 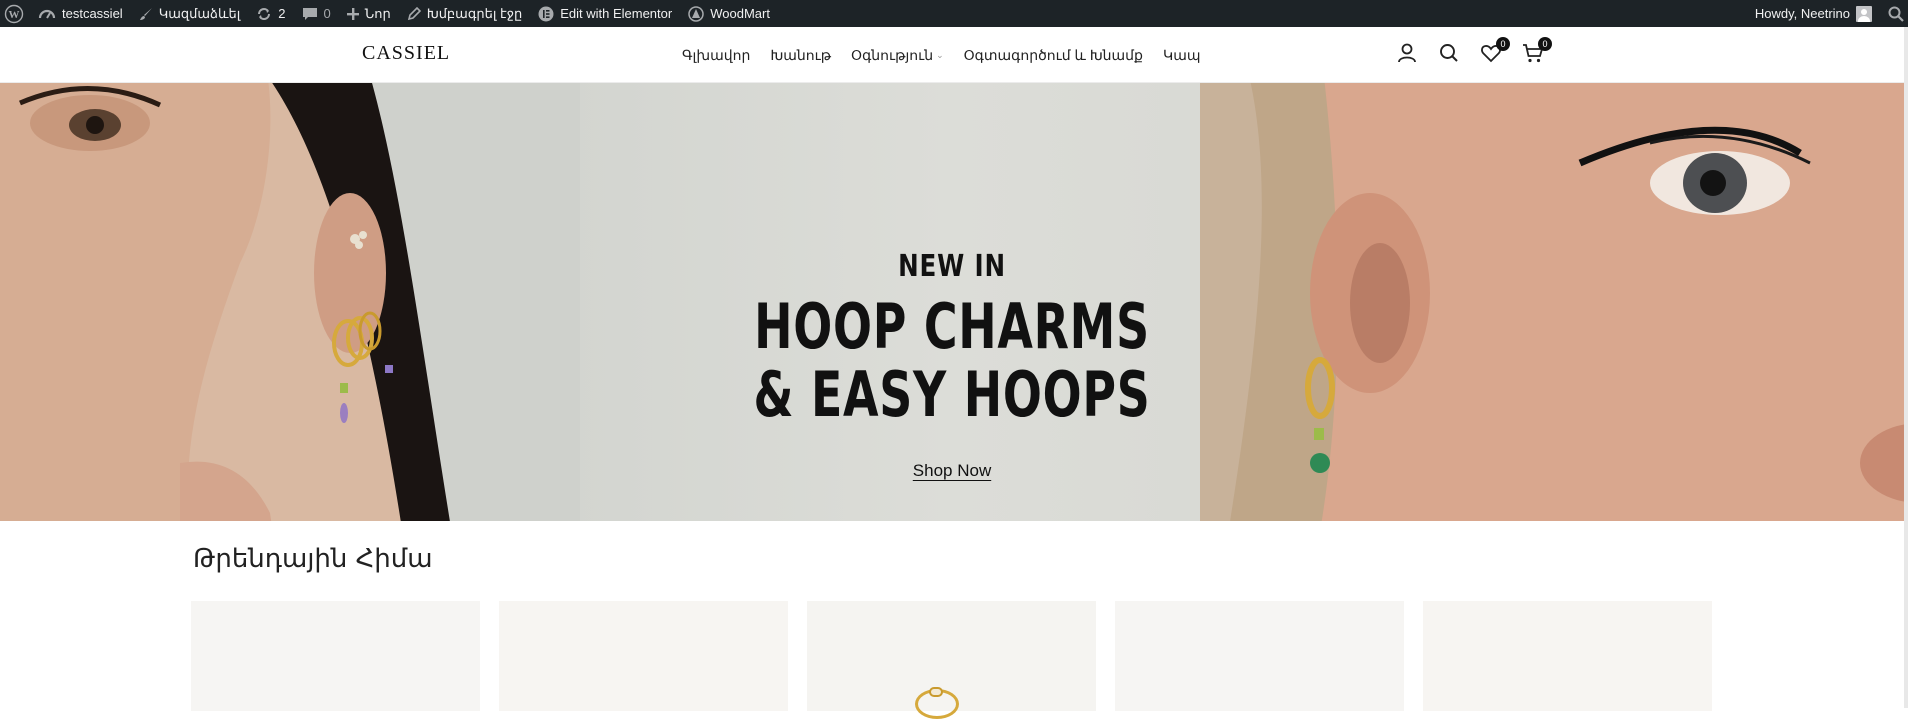 What do you see at coordinates (952, 326) in the screenshot?
I see `hero-title-line-1: HOOP CHARMS` at bounding box center [952, 326].